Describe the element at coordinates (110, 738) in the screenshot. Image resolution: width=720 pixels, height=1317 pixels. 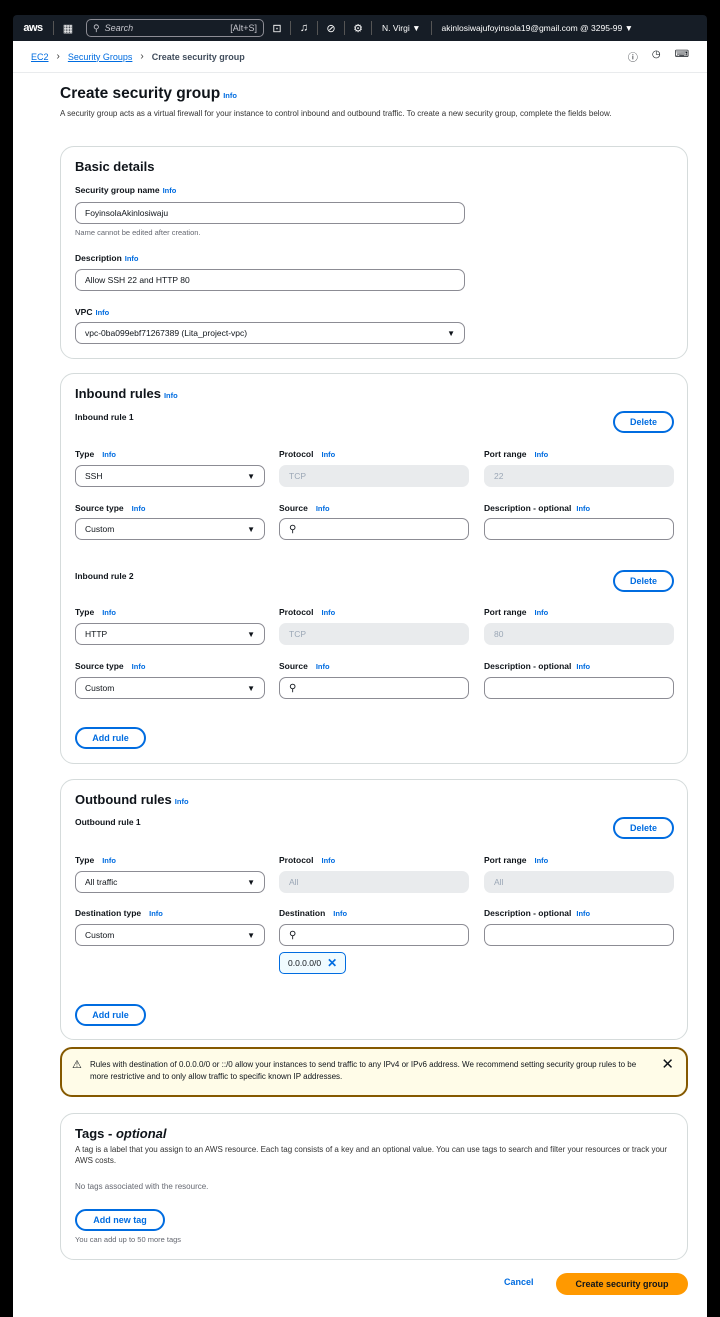
I see `add-inbound-rule-button: Add rule` at that location.